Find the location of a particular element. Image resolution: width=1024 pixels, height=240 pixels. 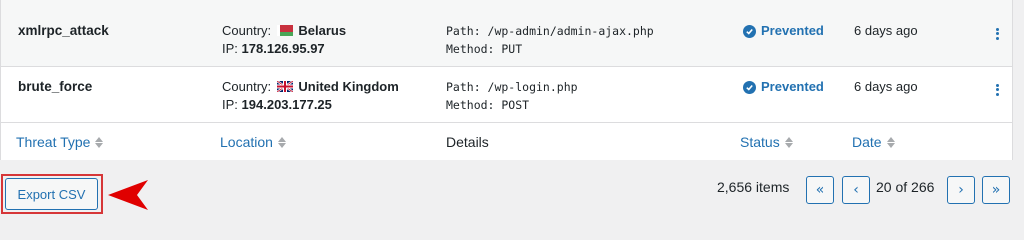

column-header-status: Status is located at coordinates (766, 142).